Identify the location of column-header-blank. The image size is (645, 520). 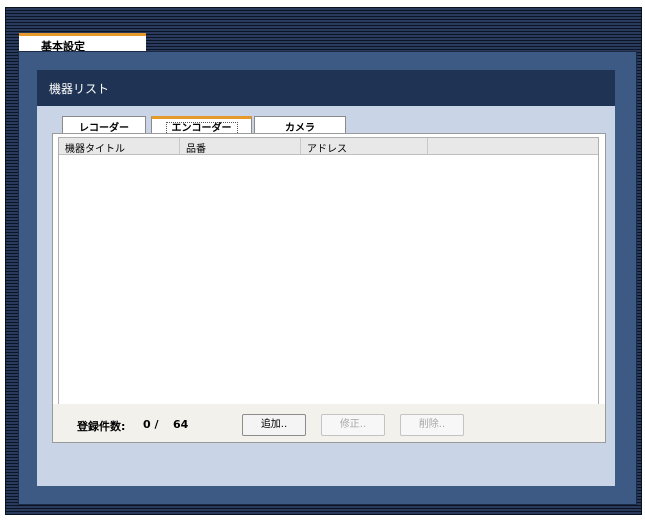
(513, 146).